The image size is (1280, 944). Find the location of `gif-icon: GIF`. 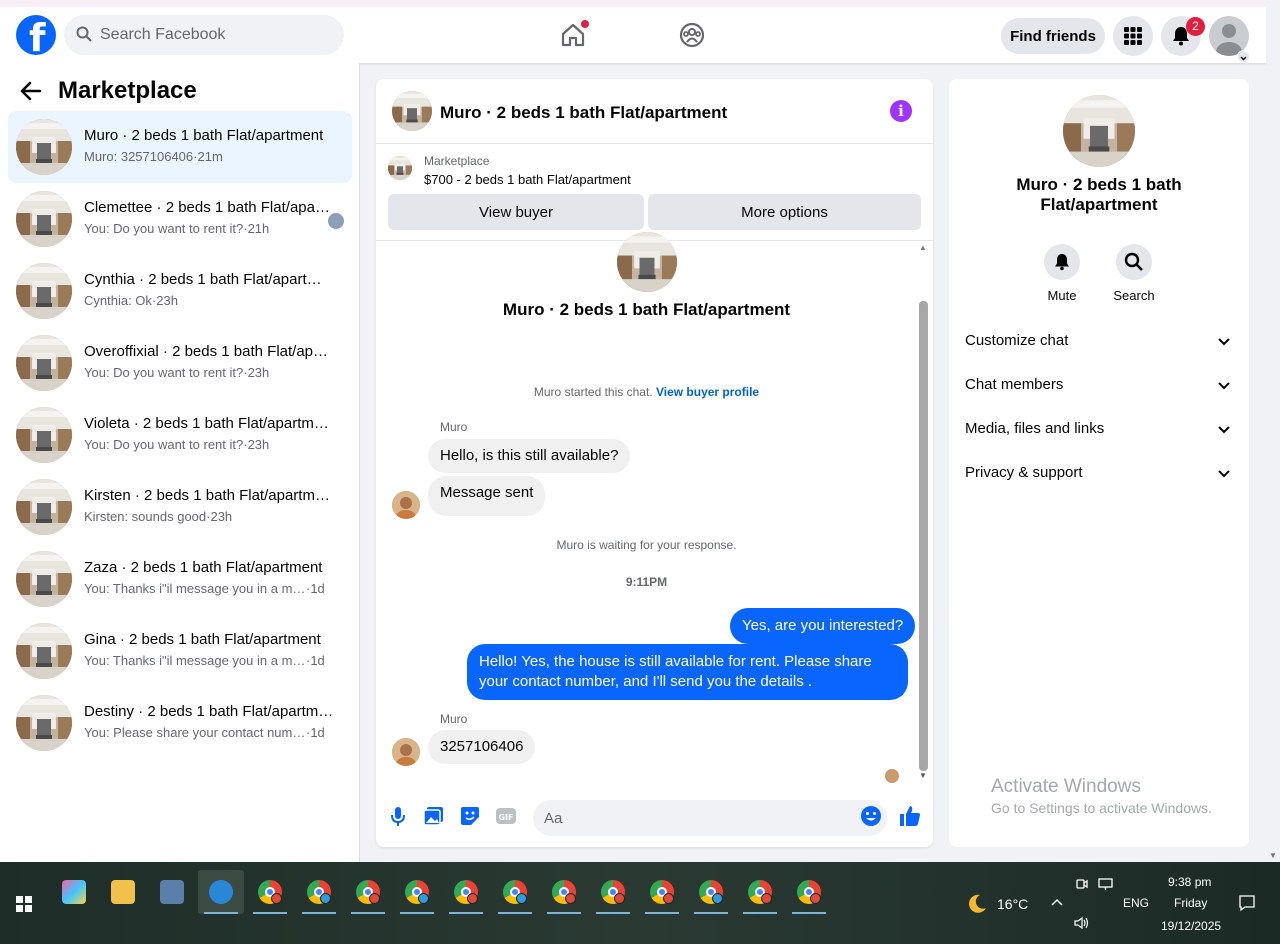

gif-icon: GIF is located at coordinates (506, 816).